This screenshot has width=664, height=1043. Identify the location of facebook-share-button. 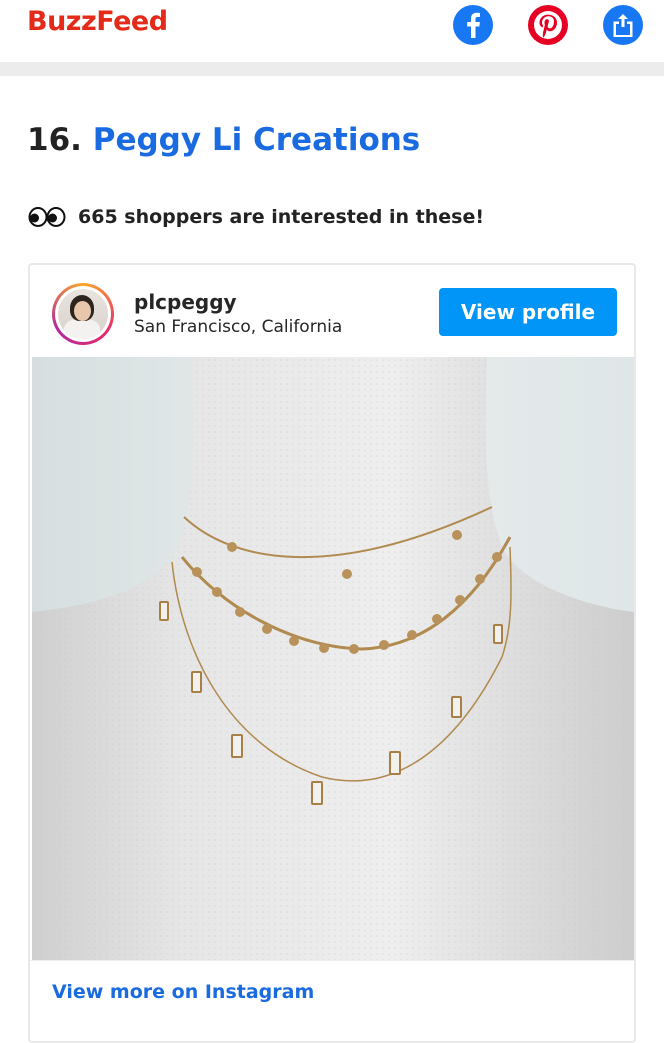
(473, 25).